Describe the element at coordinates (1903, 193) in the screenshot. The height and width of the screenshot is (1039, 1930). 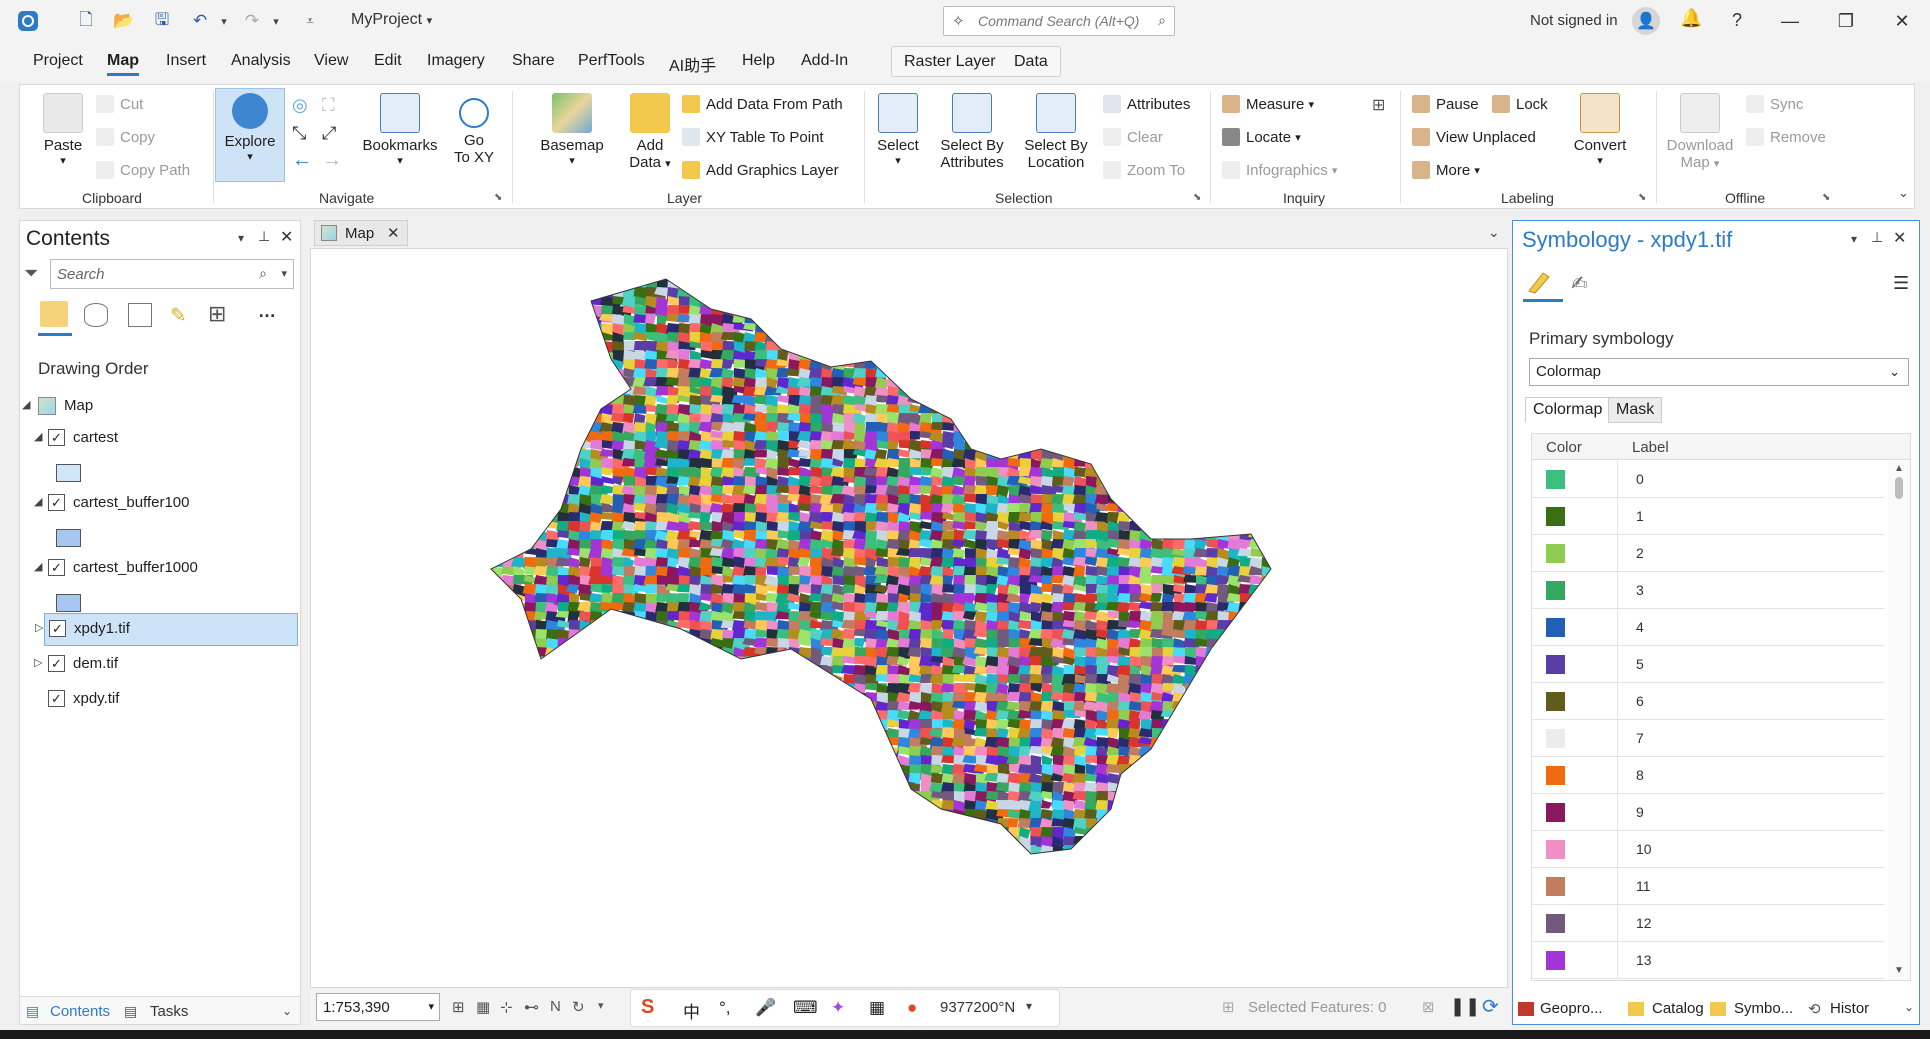
I see `collapse-ribbon-icon: ⌄` at that location.